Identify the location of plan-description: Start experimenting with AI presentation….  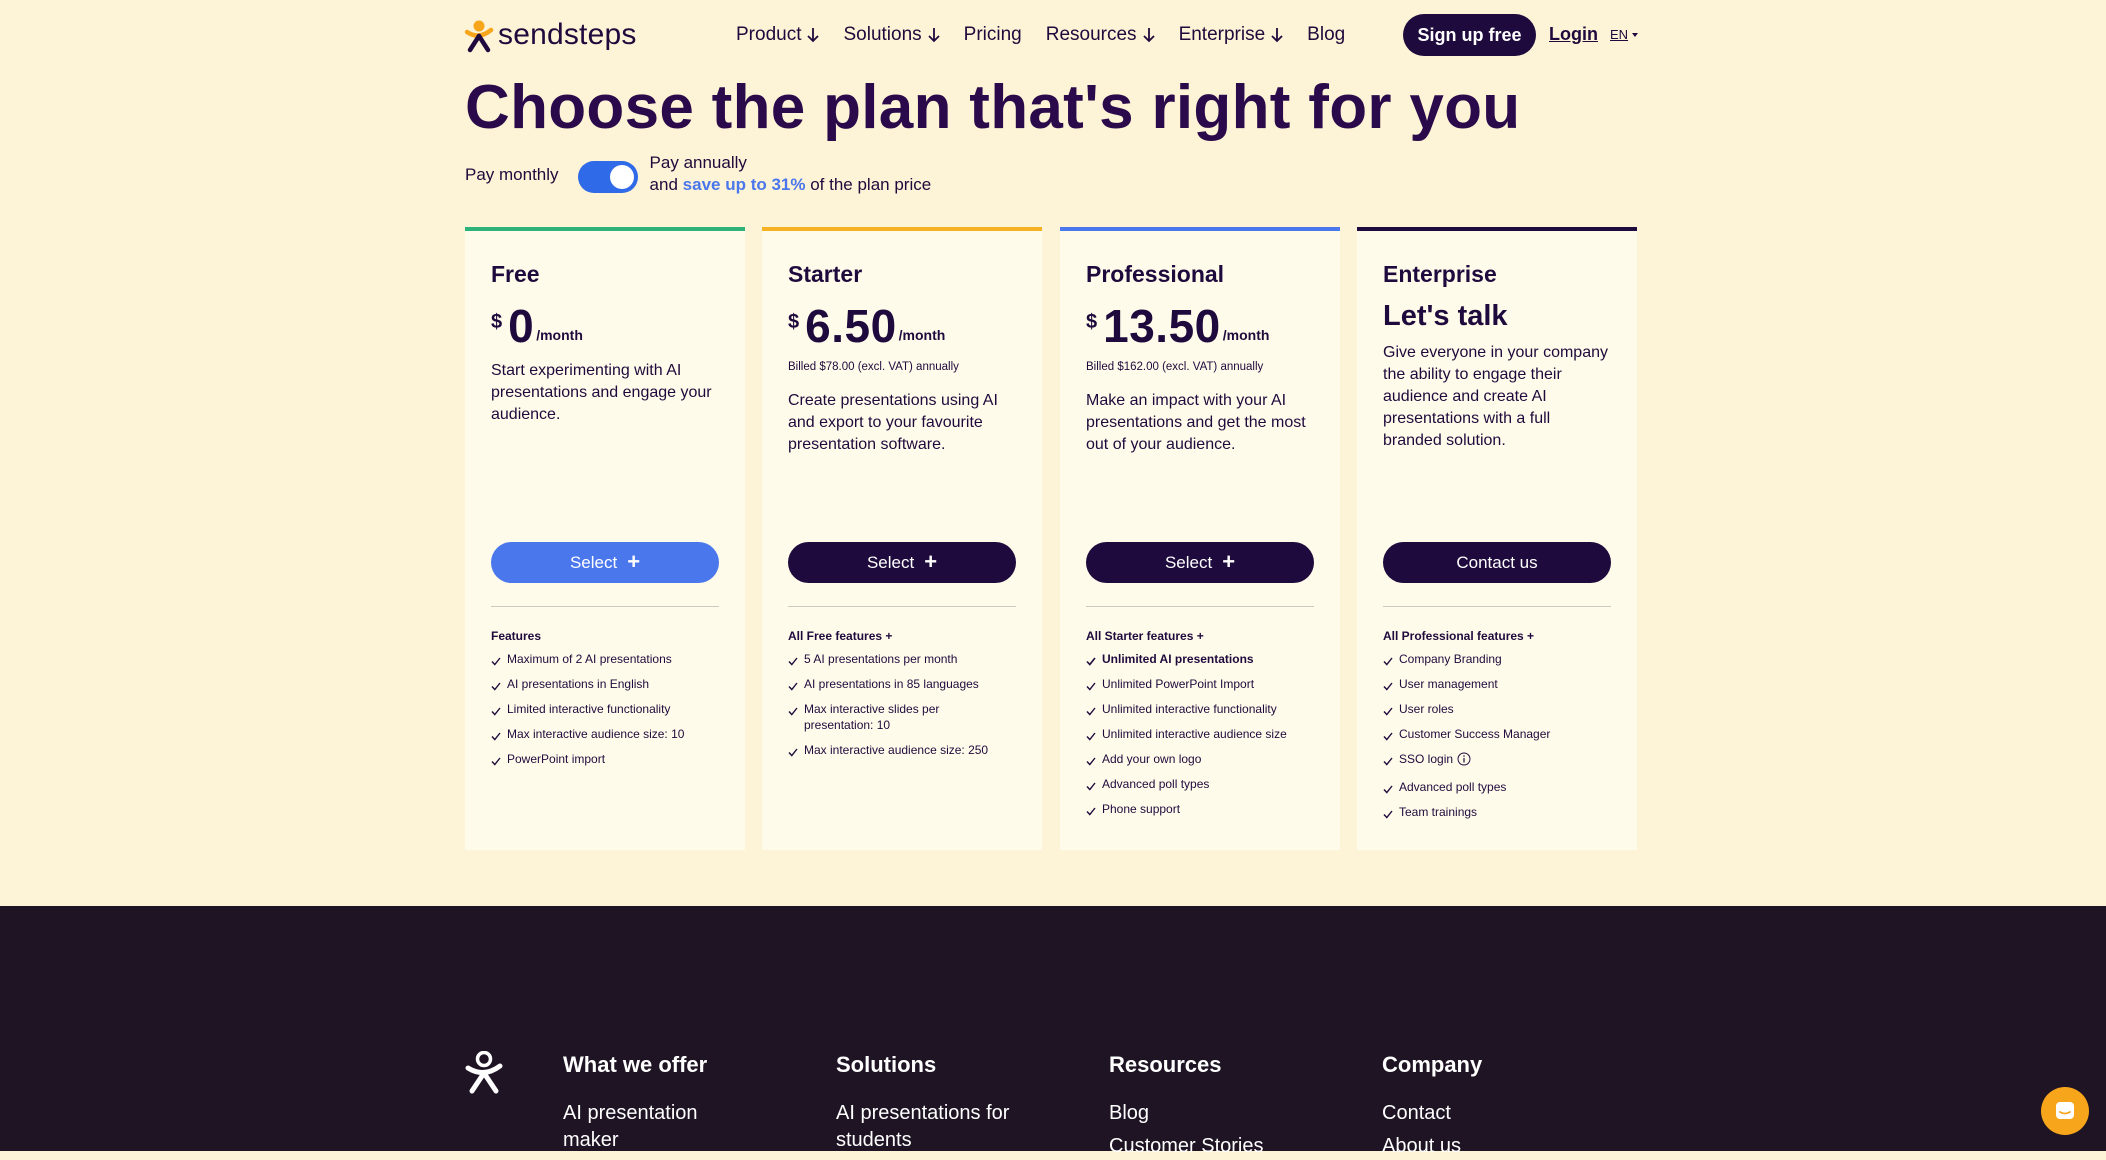
(601, 392).